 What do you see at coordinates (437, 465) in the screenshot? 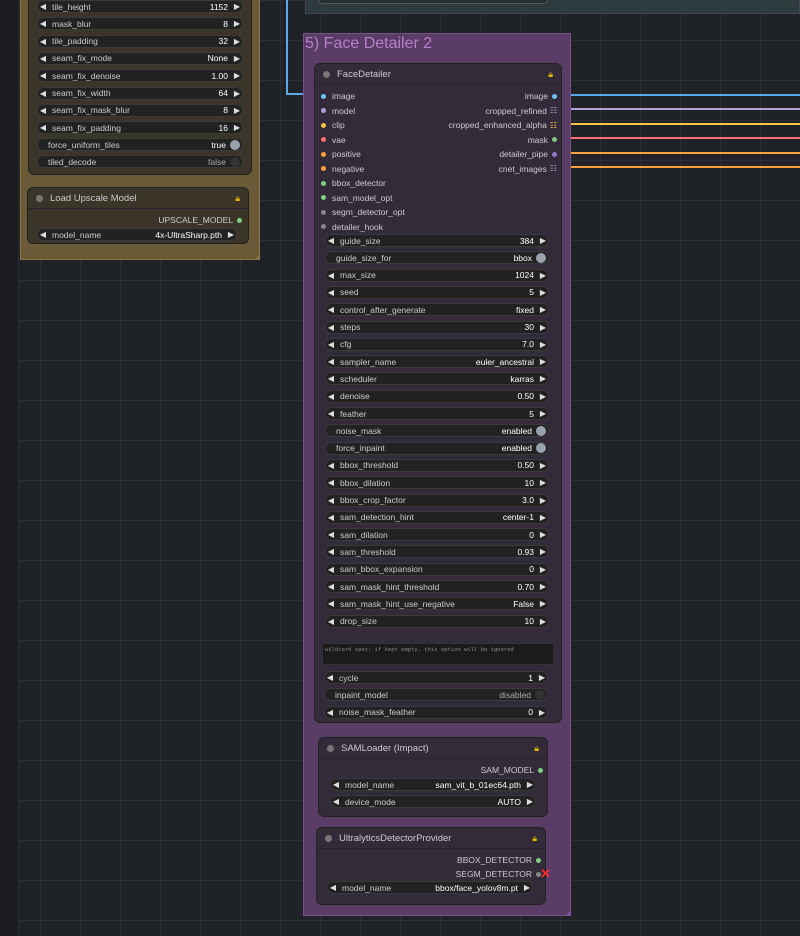
I see `widget-bbox-threshold: ◀ bbox_threshold 0.50 ▶` at bounding box center [437, 465].